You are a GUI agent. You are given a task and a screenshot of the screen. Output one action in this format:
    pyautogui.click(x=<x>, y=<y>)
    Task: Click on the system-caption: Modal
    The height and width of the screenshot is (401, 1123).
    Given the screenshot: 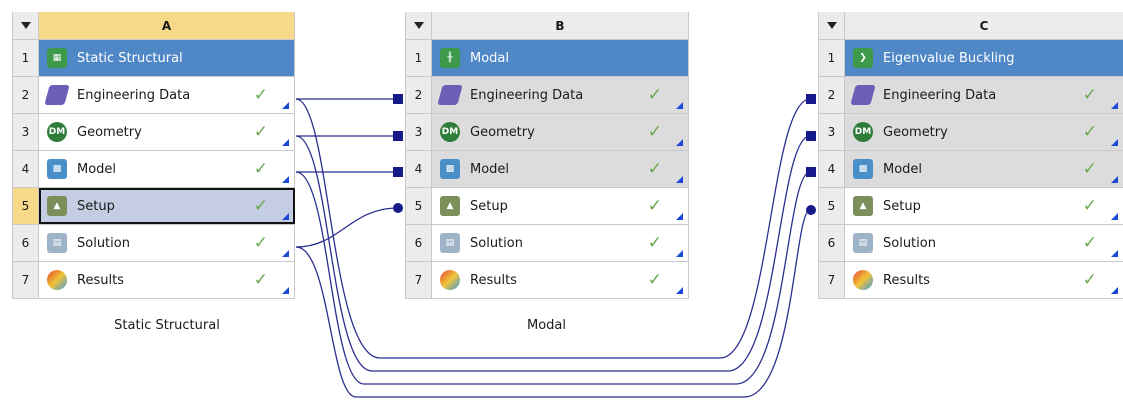 What is the action you would take?
    pyautogui.click(x=546, y=325)
    